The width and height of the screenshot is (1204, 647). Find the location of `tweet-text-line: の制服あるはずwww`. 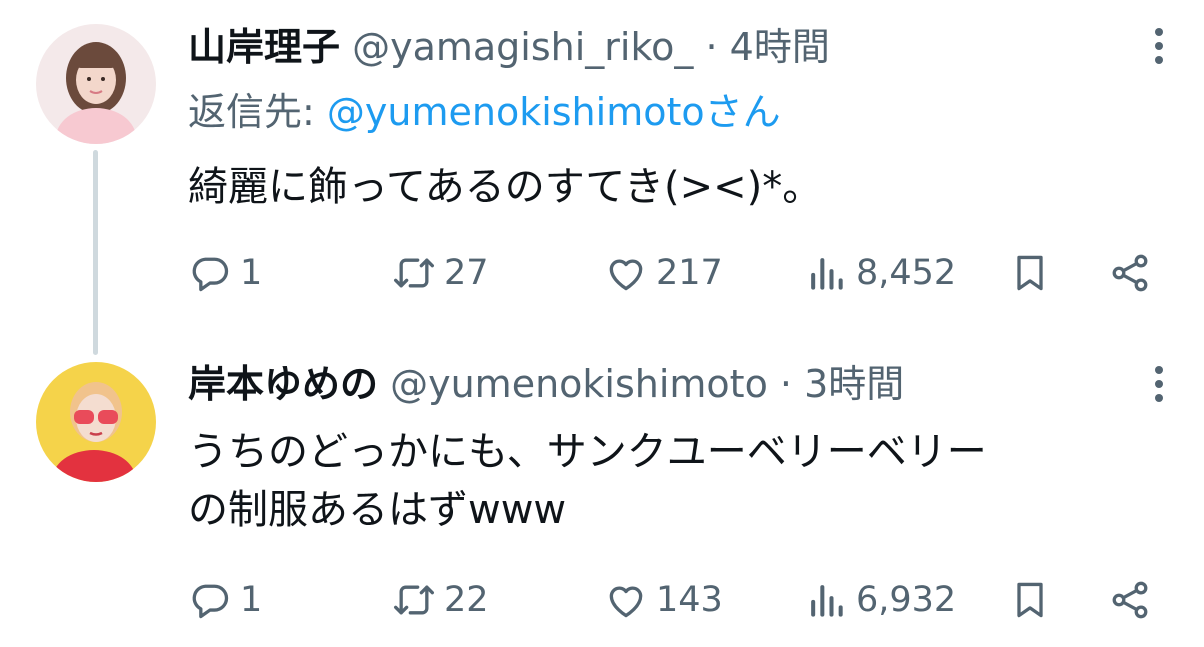

tweet-text-line: の制服あるはずwww is located at coordinates (377, 510).